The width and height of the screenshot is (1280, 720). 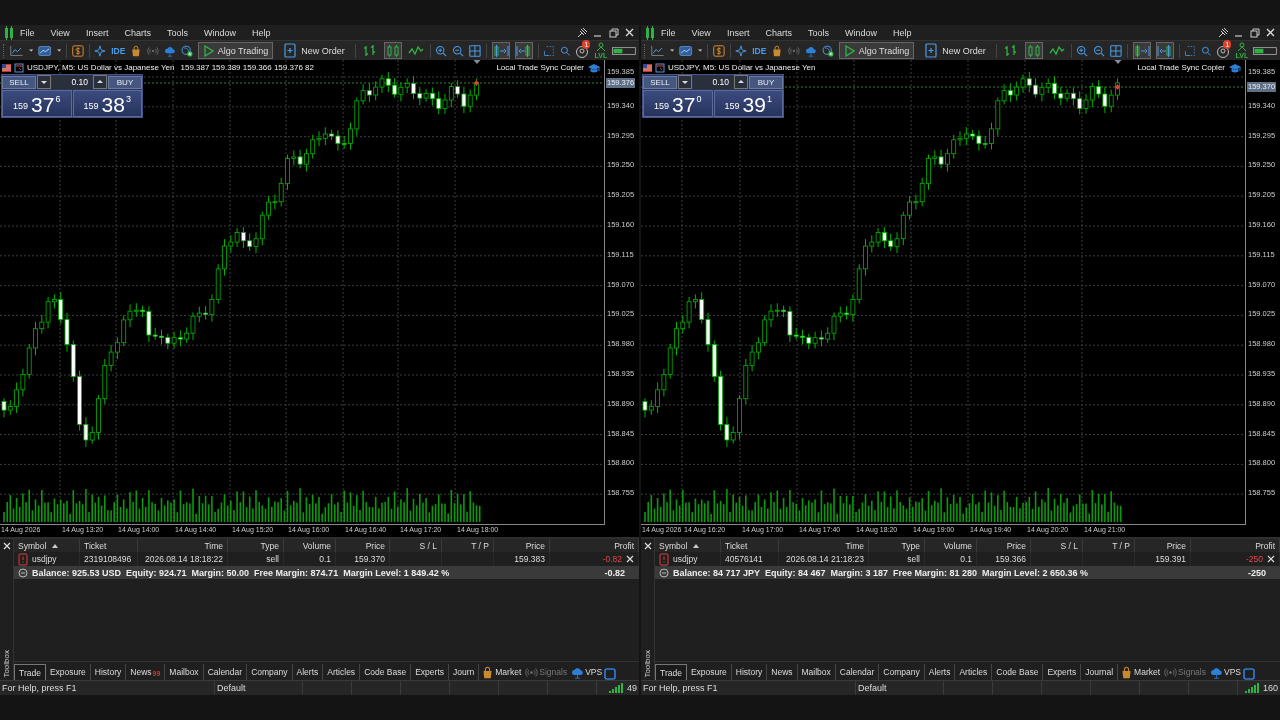 What do you see at coordinates (650, 32) in the screenshot?
I see `app-logo-icon` at bounding box center [650, 32].